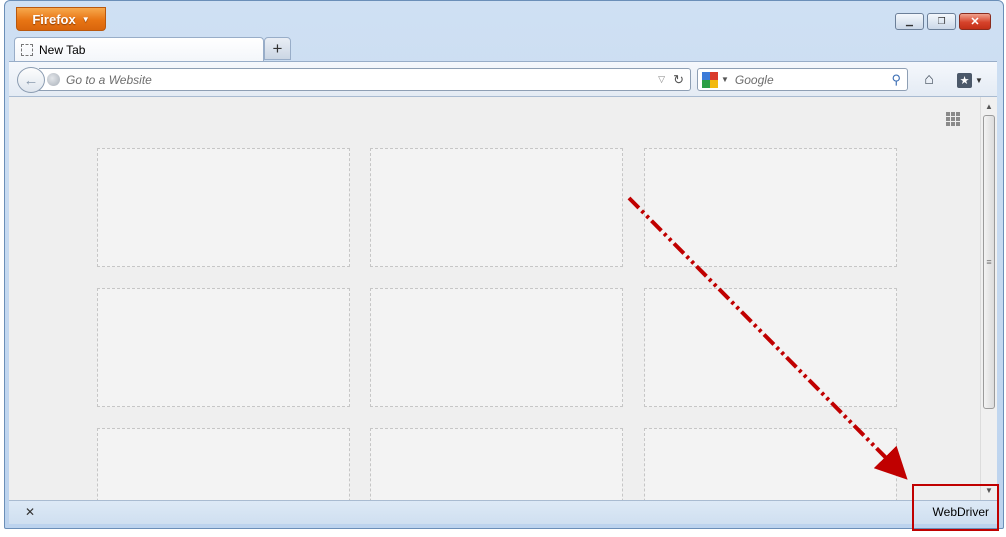  I want to click on annotation-highlight-box, so click(955, 507).